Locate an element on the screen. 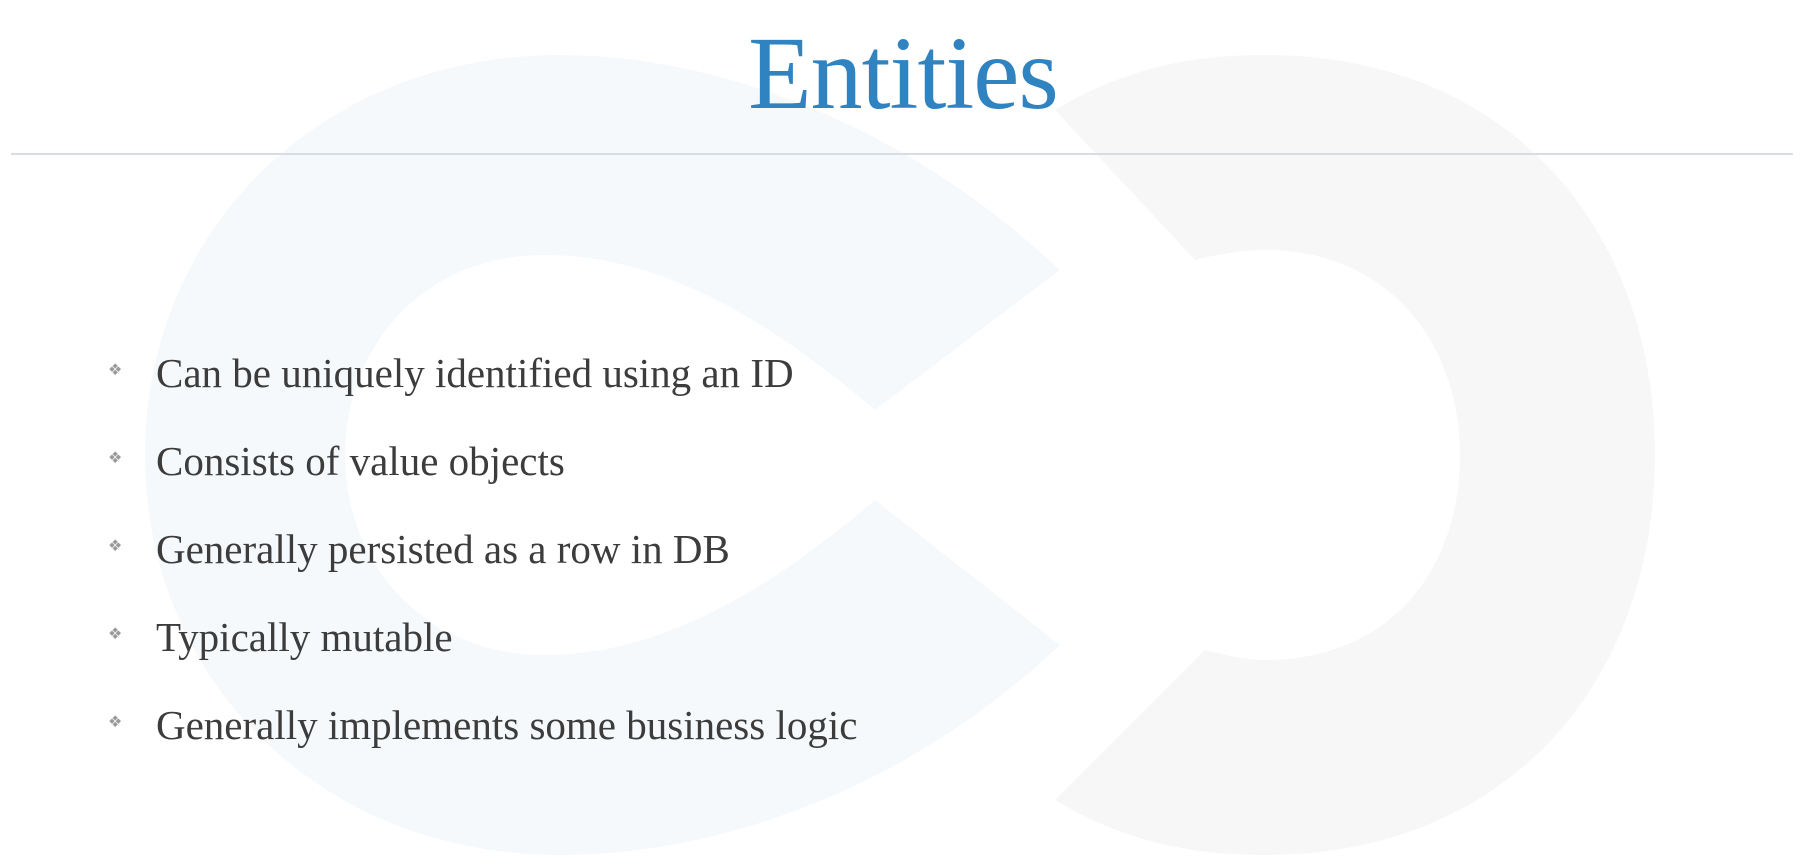  bullet-text: Typically mutable is located at coordinates (304, 637).